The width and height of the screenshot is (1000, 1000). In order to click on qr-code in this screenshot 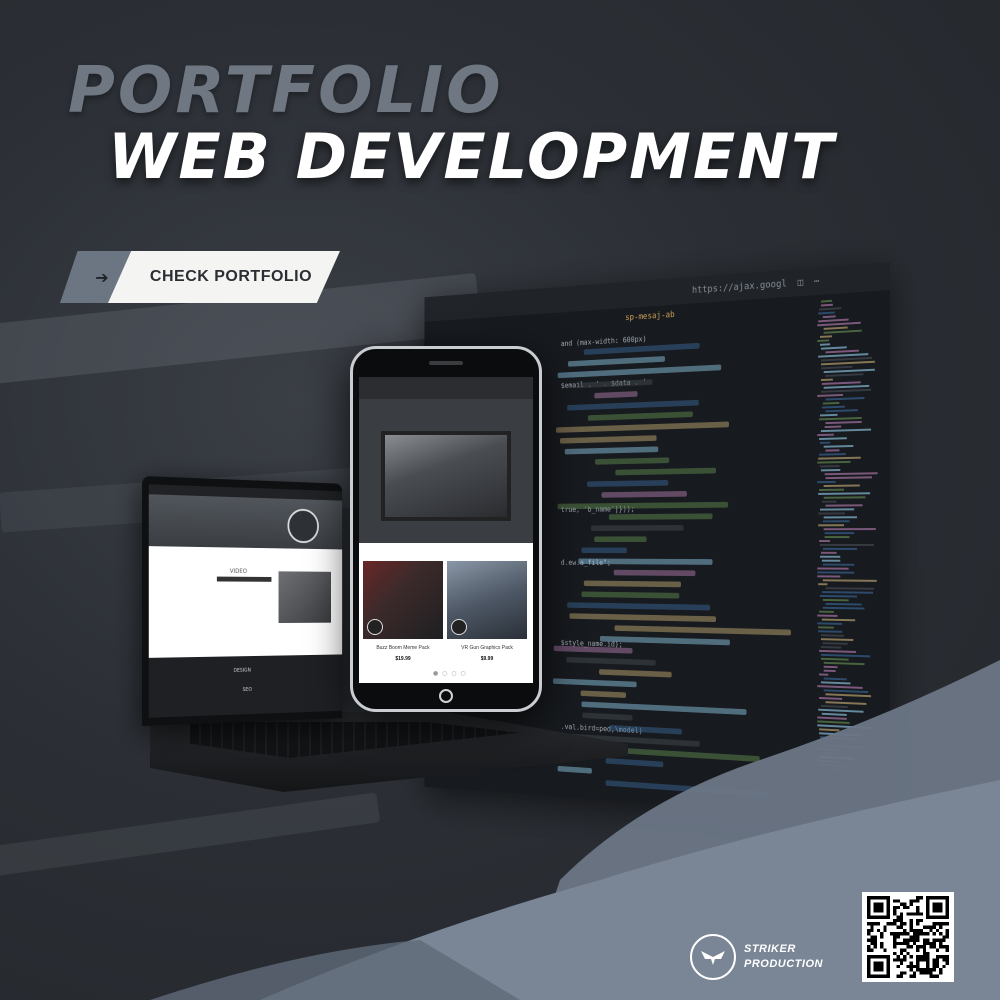, I will do `click(908, 937)`.